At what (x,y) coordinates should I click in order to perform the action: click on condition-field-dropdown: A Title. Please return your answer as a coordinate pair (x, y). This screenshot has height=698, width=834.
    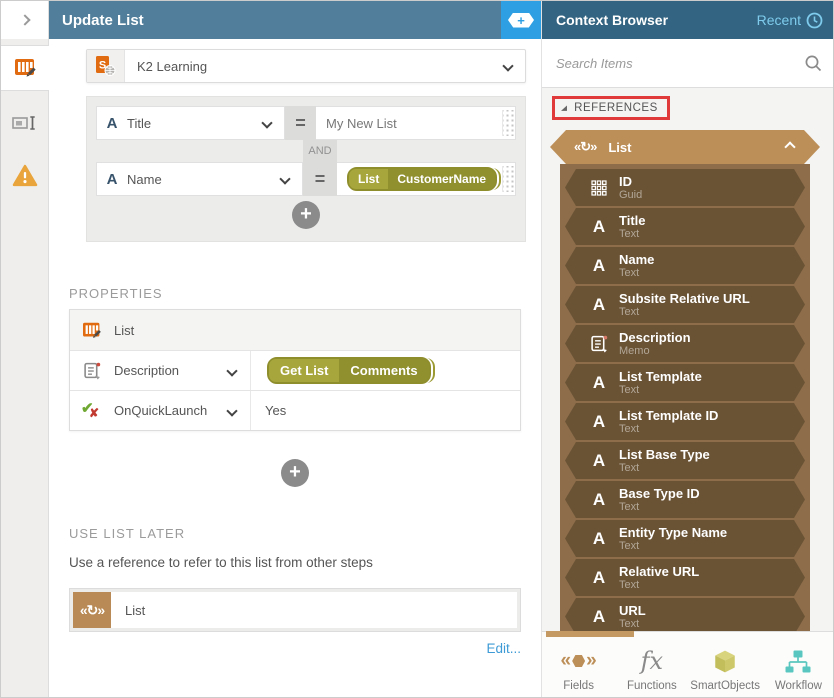
    Looking at the image, I should click on (190, 123).